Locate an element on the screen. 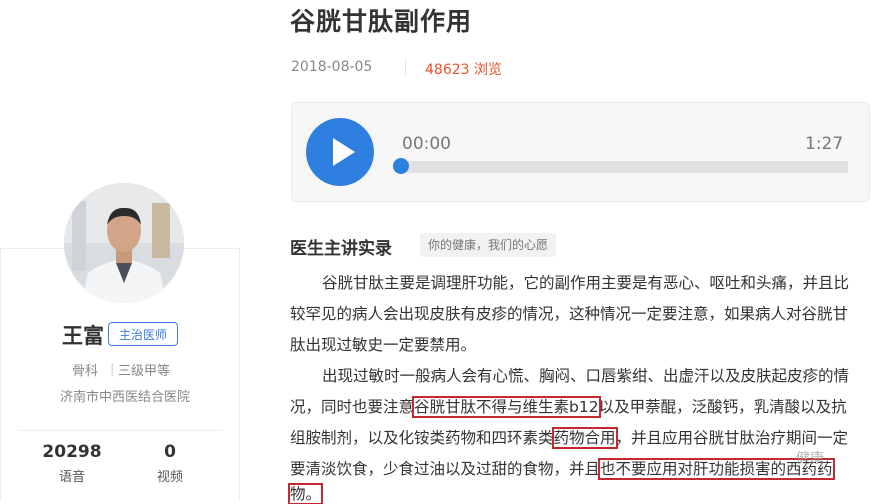 This screenshot has height=504, width=880. text-segment: 要清淡饮食，少食过油以及过甜的食物，并且 is located at coordinates (445, 469).